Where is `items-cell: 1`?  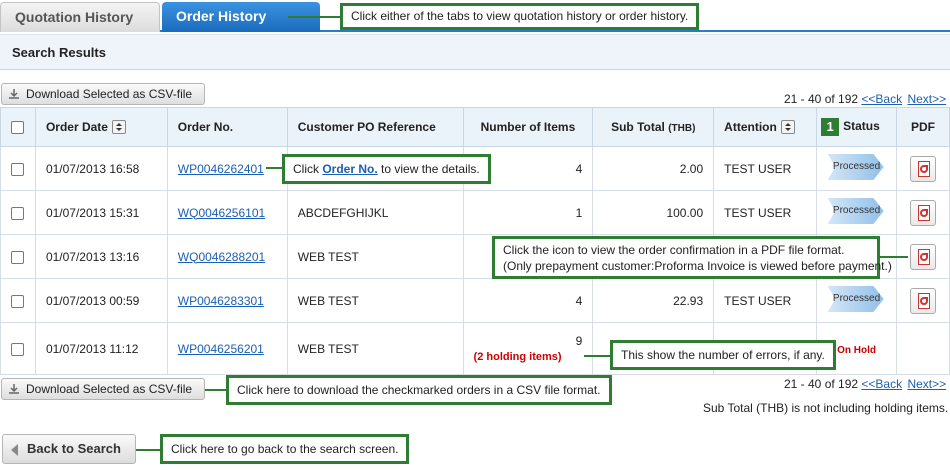 items-cell: 1 is located at coordinates (528, 212).